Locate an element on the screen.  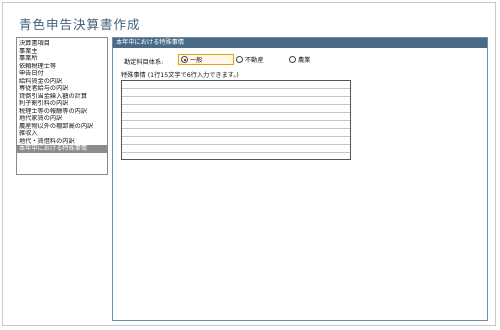
sidebar-item-irai-zeirishi: 依頼税理士等 is located at coordinates (62, 67).